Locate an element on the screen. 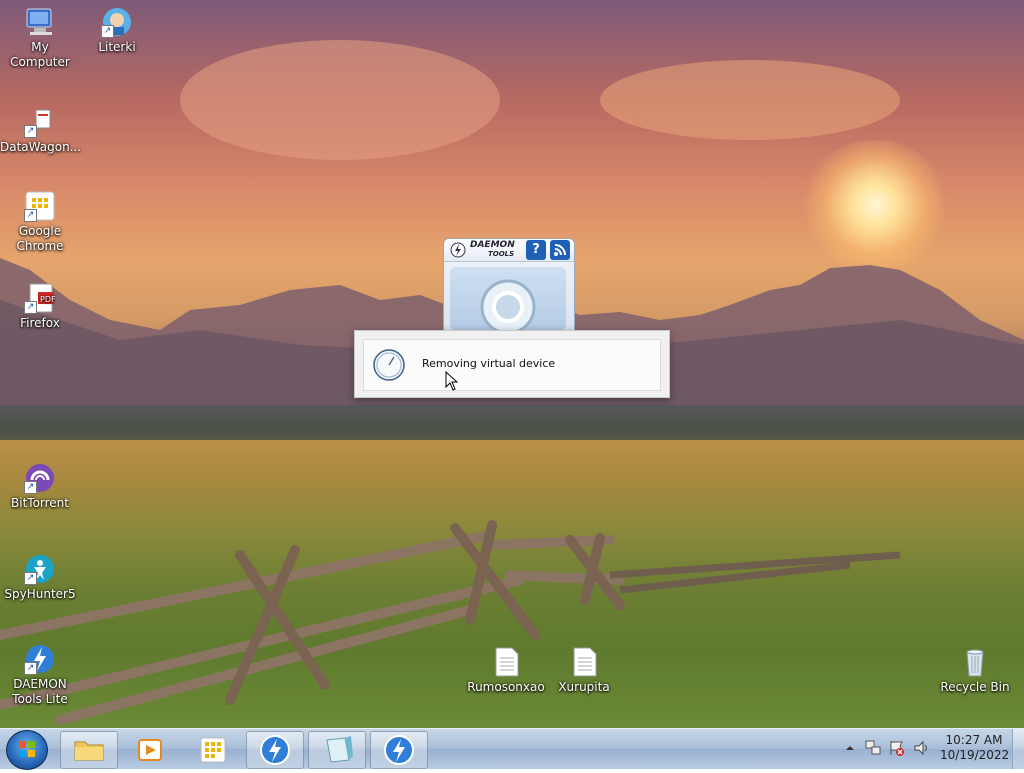 This screenshot has width=1024, height=773. rss-button is located at coordinates (560, 250).